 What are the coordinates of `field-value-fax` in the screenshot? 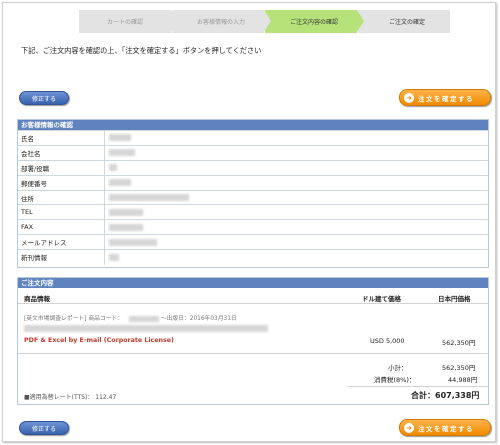 It's located at (296, 227).